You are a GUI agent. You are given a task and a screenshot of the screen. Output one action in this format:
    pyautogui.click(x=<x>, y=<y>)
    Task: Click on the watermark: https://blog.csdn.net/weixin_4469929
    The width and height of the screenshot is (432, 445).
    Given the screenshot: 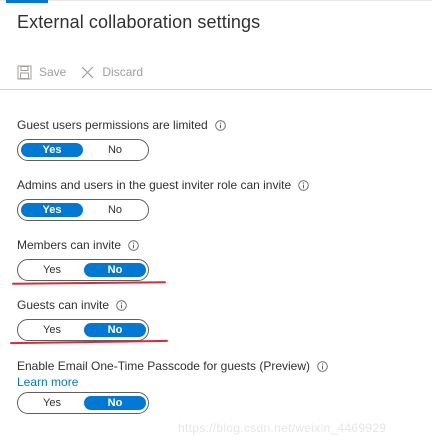 What is the action you would take?
    pyautogui.click(x=282, y=428)
    